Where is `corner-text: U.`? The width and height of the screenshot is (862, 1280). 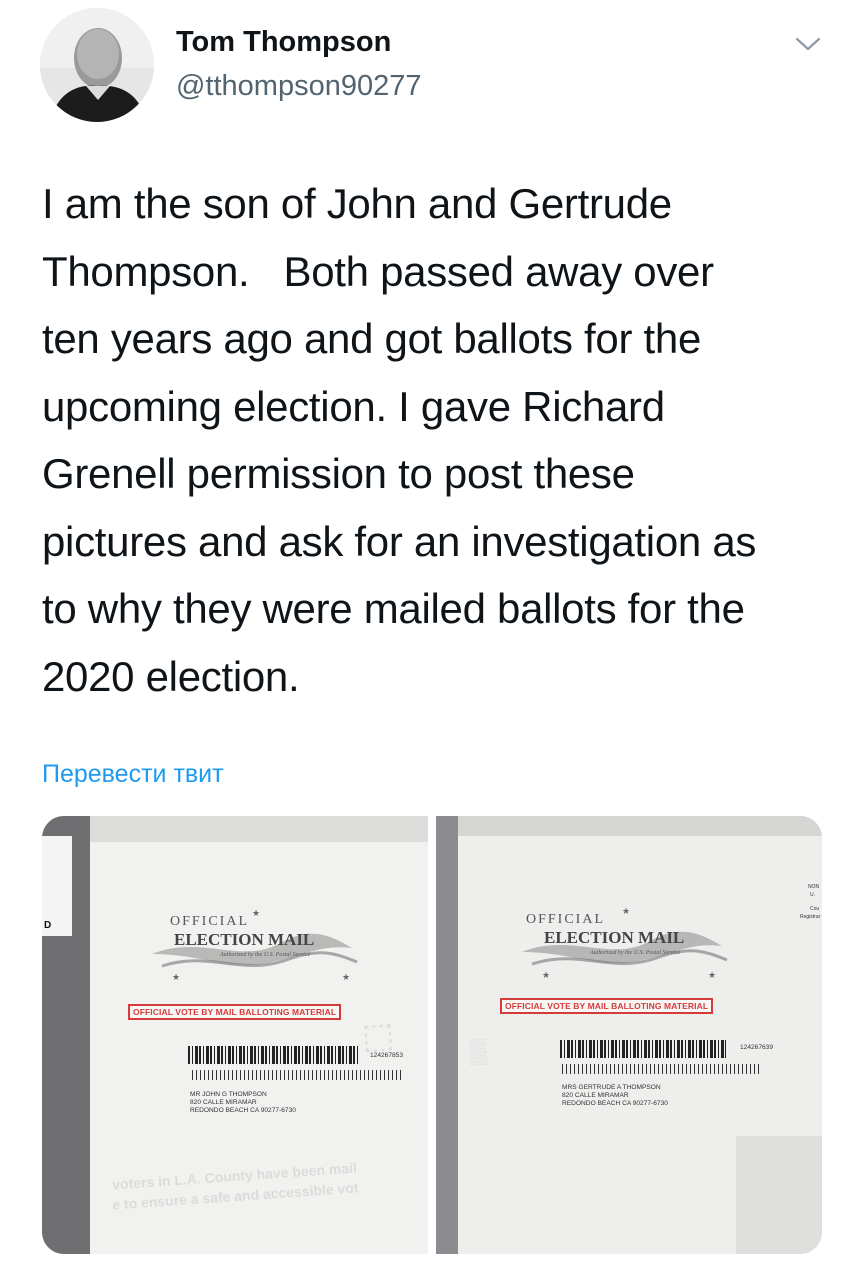 corner-text: U. is located at coordinates (812, 895).